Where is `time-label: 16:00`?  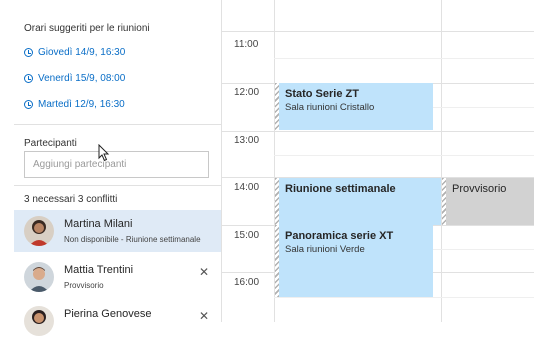
time-label: 16:00 is located at coordinates (247, 282).